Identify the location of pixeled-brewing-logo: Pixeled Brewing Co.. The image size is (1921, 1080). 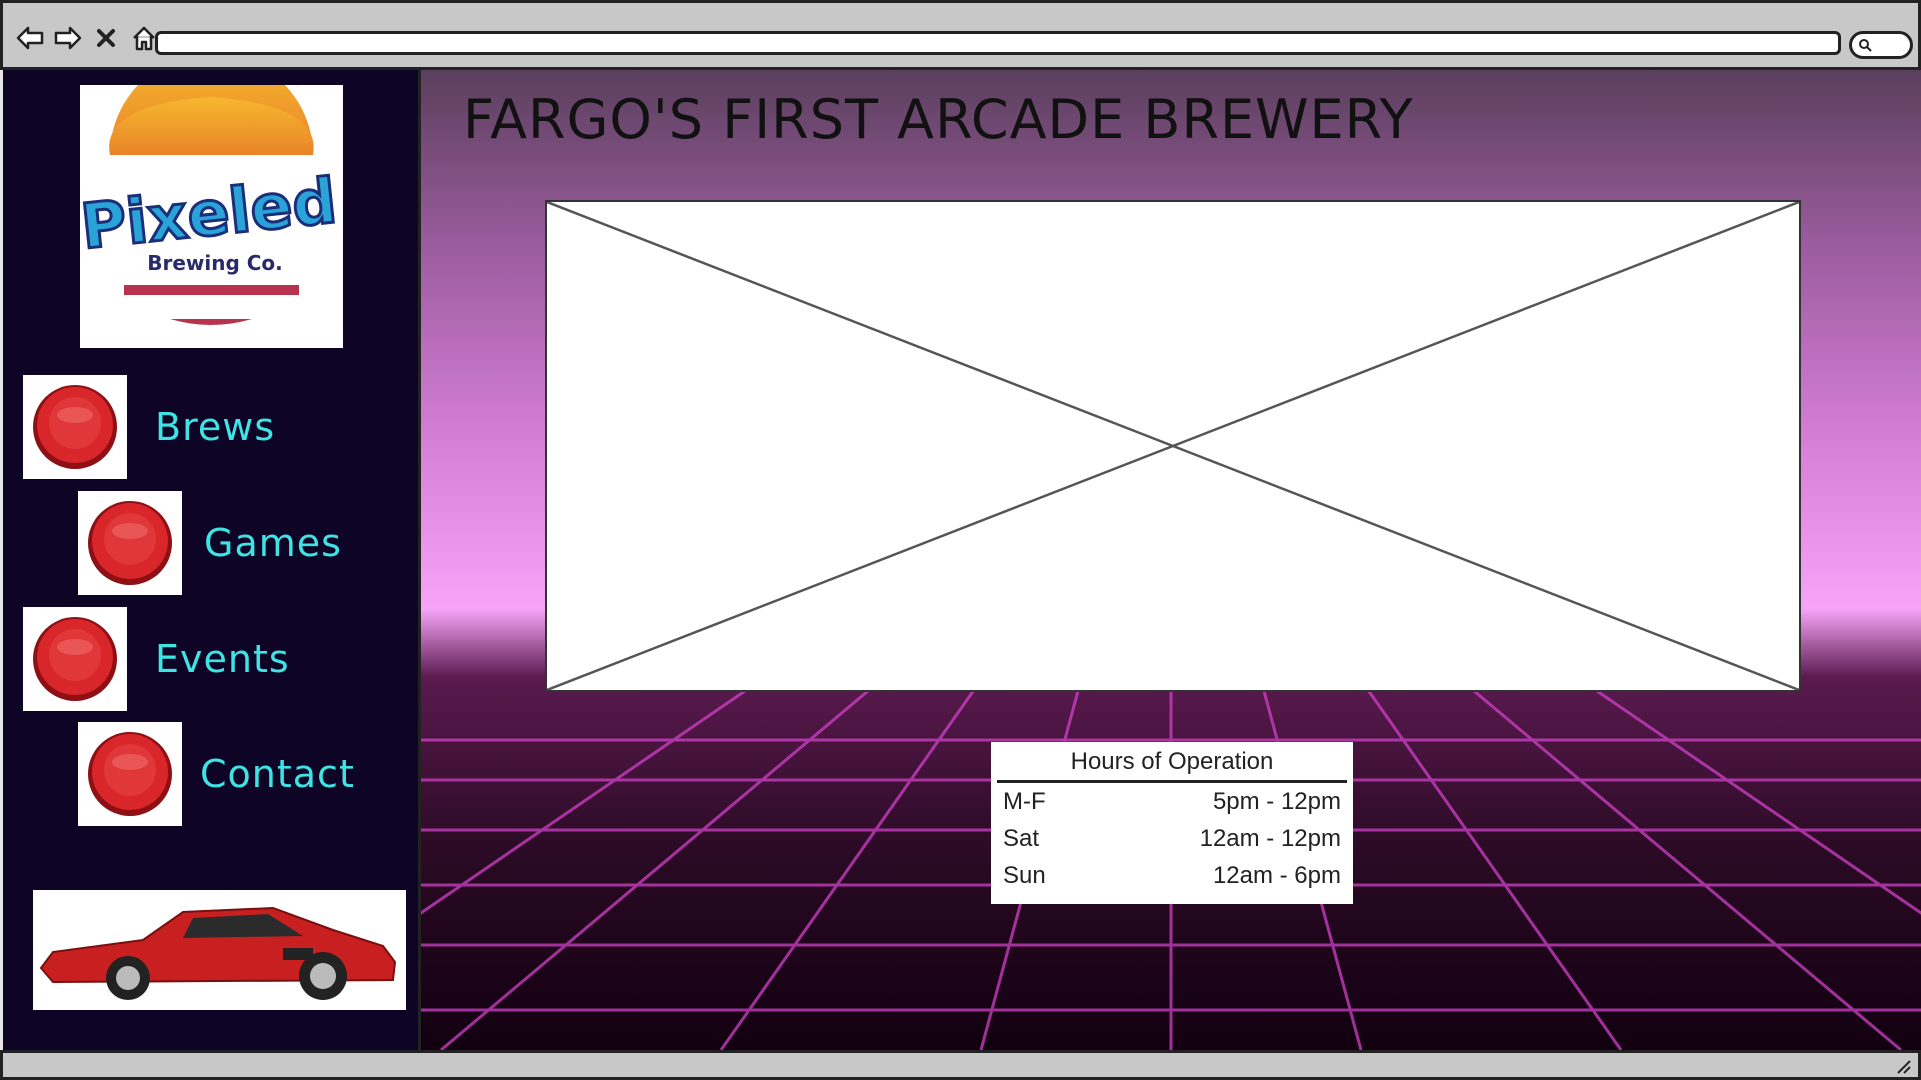
(209, 200).